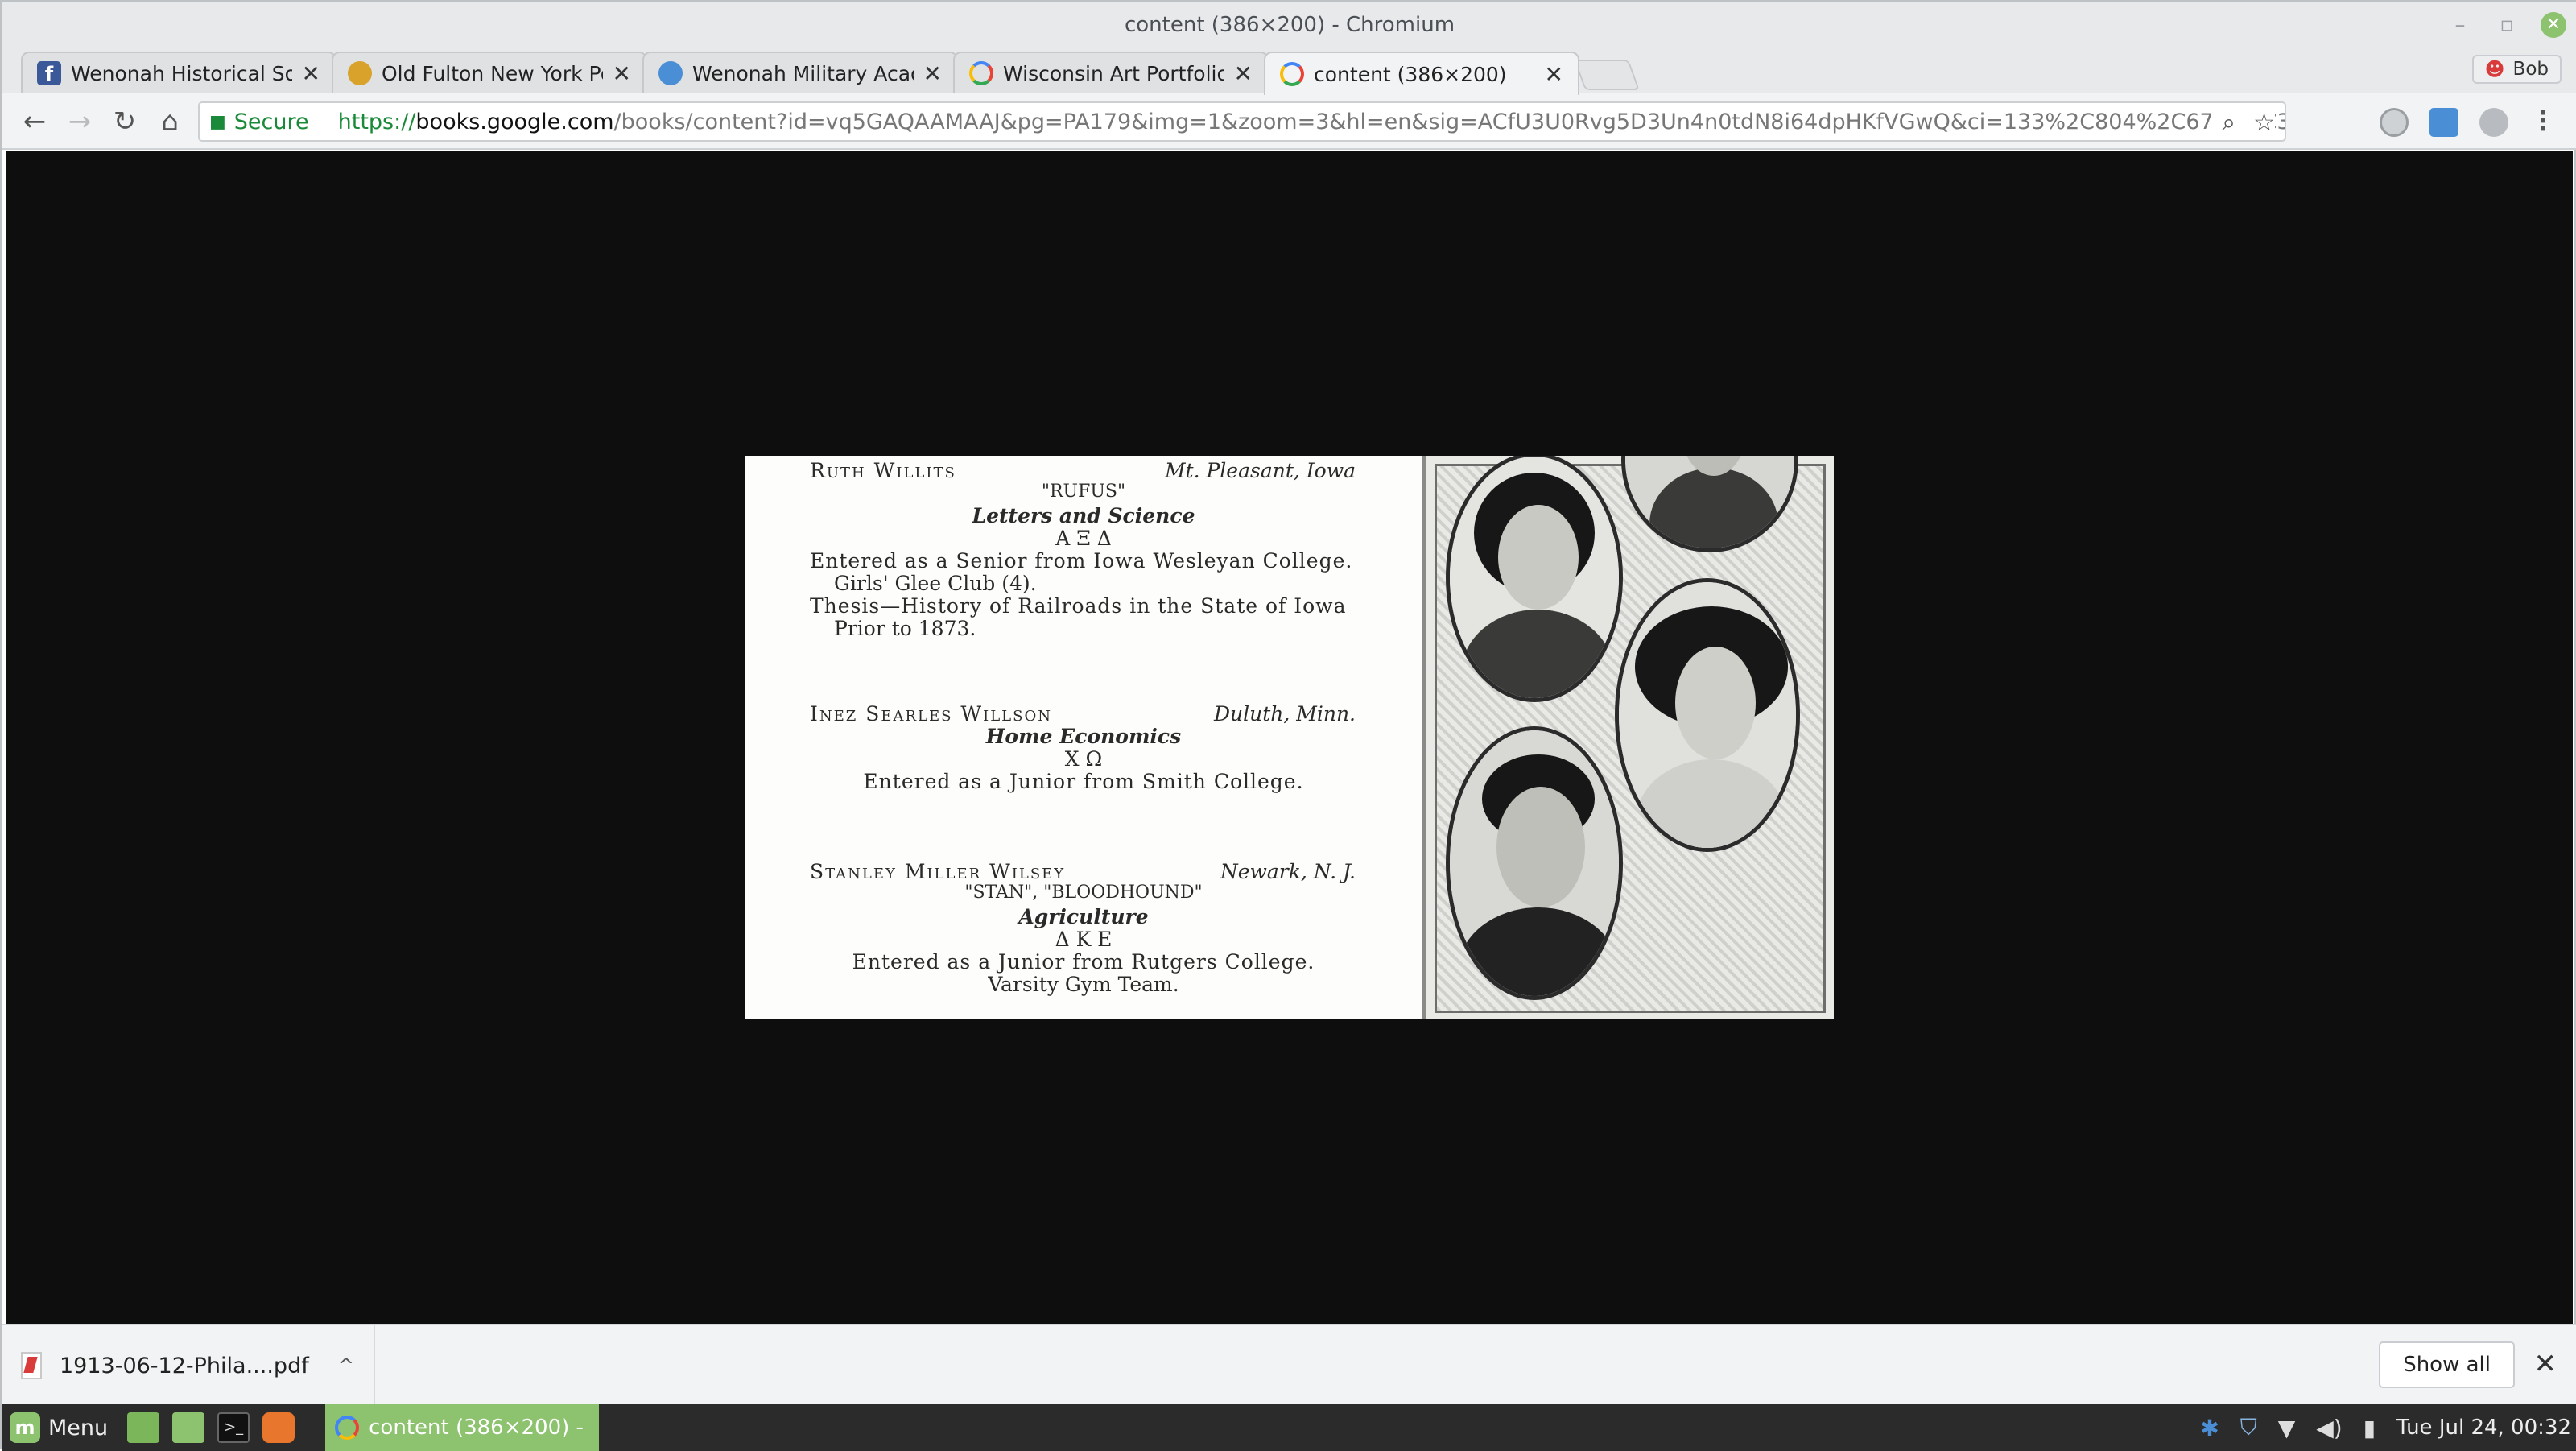  What do you see at coordinates (2209, 1428) in the screenshot?
I see `bluetooth-icon: ✱` at bounding box center [2209, 1428].